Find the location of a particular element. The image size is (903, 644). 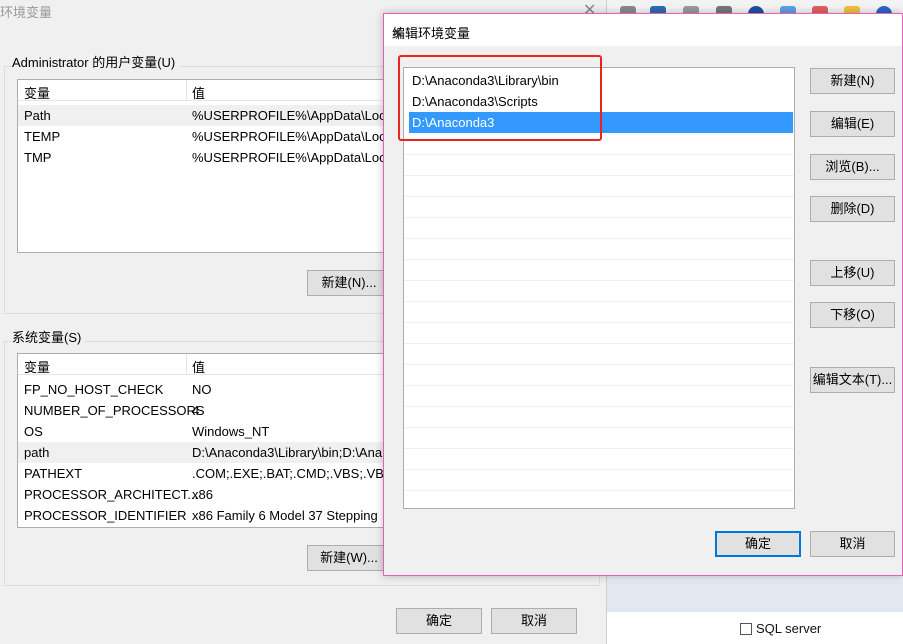

variable-name: OS is located at coordinates (33, 431).